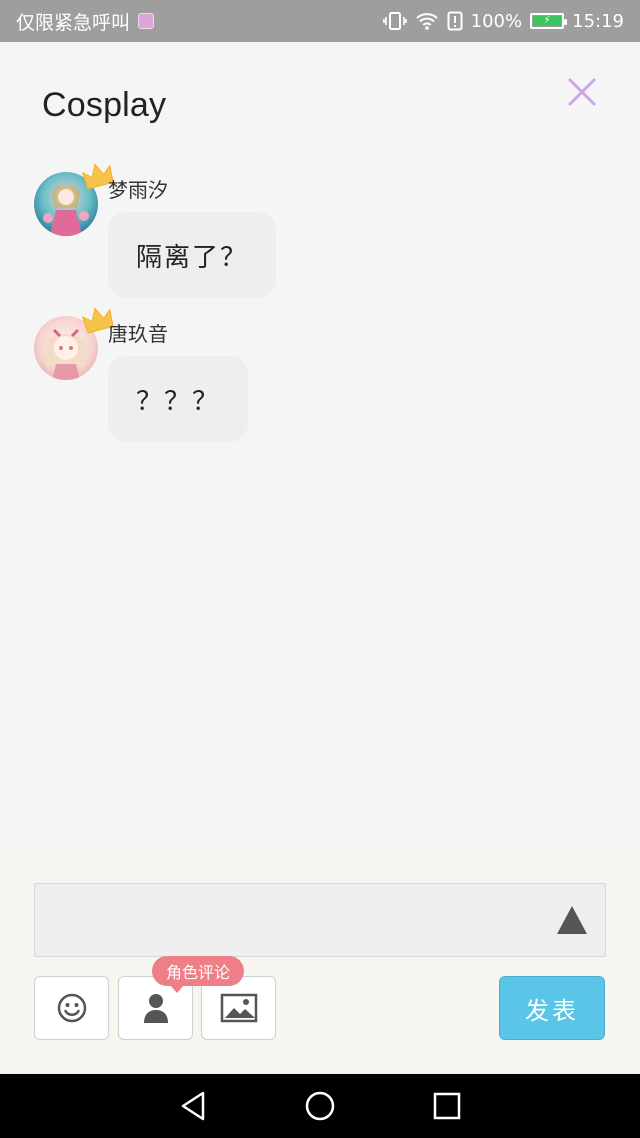 The width and height of the screenshot is (640, 1138). Describe the element at coordinates (138, 334) in the screenshot. I see `username: 唐玖音` at that location.